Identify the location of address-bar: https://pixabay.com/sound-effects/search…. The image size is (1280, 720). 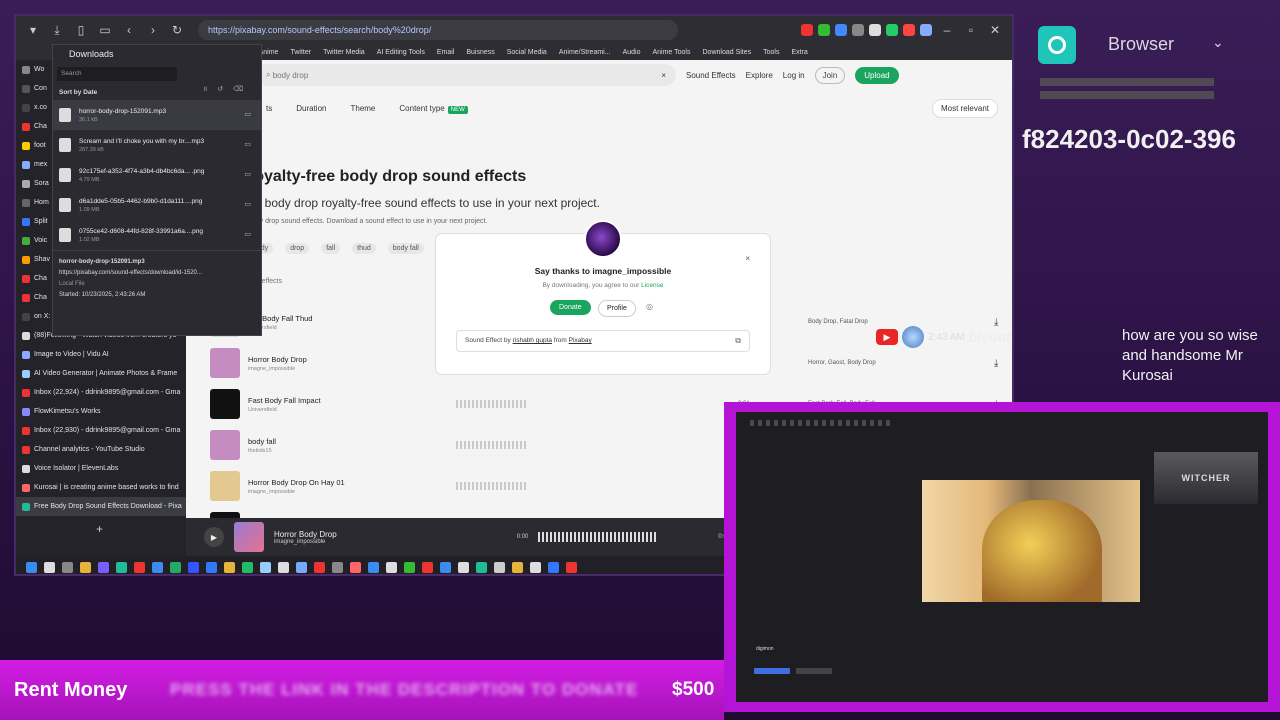
(438, 30).